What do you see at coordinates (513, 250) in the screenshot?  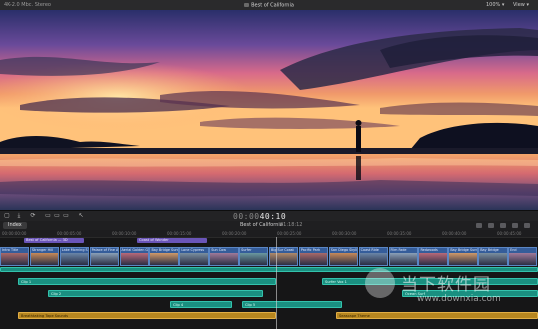 I see `video-clip-label: End` at bounding box center [513, 250].